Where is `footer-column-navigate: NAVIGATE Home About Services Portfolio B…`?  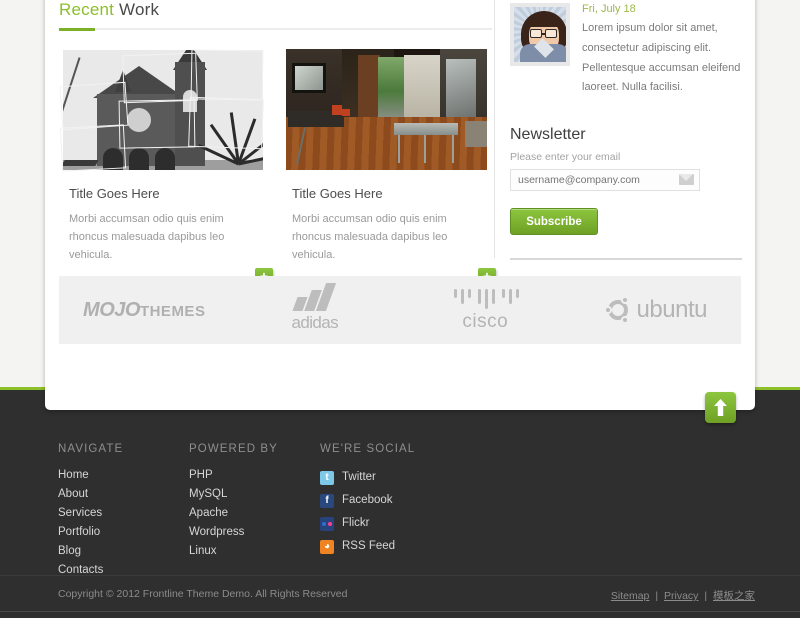
footer-column-navigate: NAVIGATE Home About Services Portfolio B… is located at coordinates (123, 511).